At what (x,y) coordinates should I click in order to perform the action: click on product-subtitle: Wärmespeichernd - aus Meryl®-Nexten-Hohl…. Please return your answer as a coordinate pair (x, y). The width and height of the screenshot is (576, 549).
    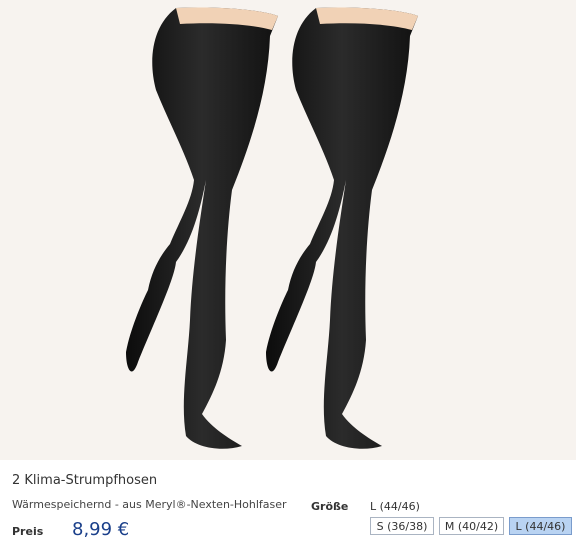
    Looking at the image, I should click on (149, 504).